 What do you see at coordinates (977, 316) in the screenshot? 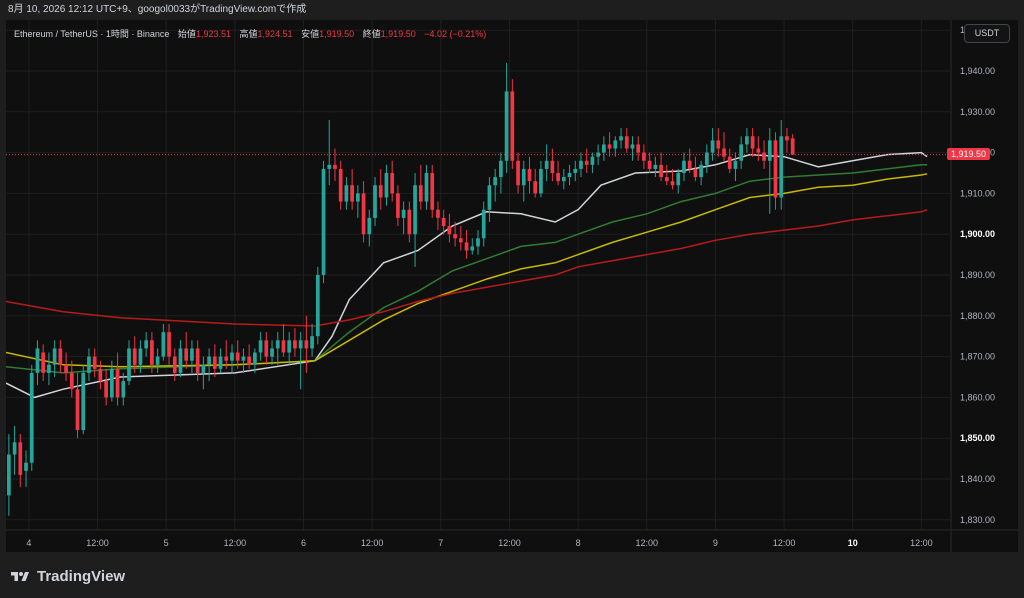
I see `price-axis-label: 1,880.00` at bounding box center [977, 316].